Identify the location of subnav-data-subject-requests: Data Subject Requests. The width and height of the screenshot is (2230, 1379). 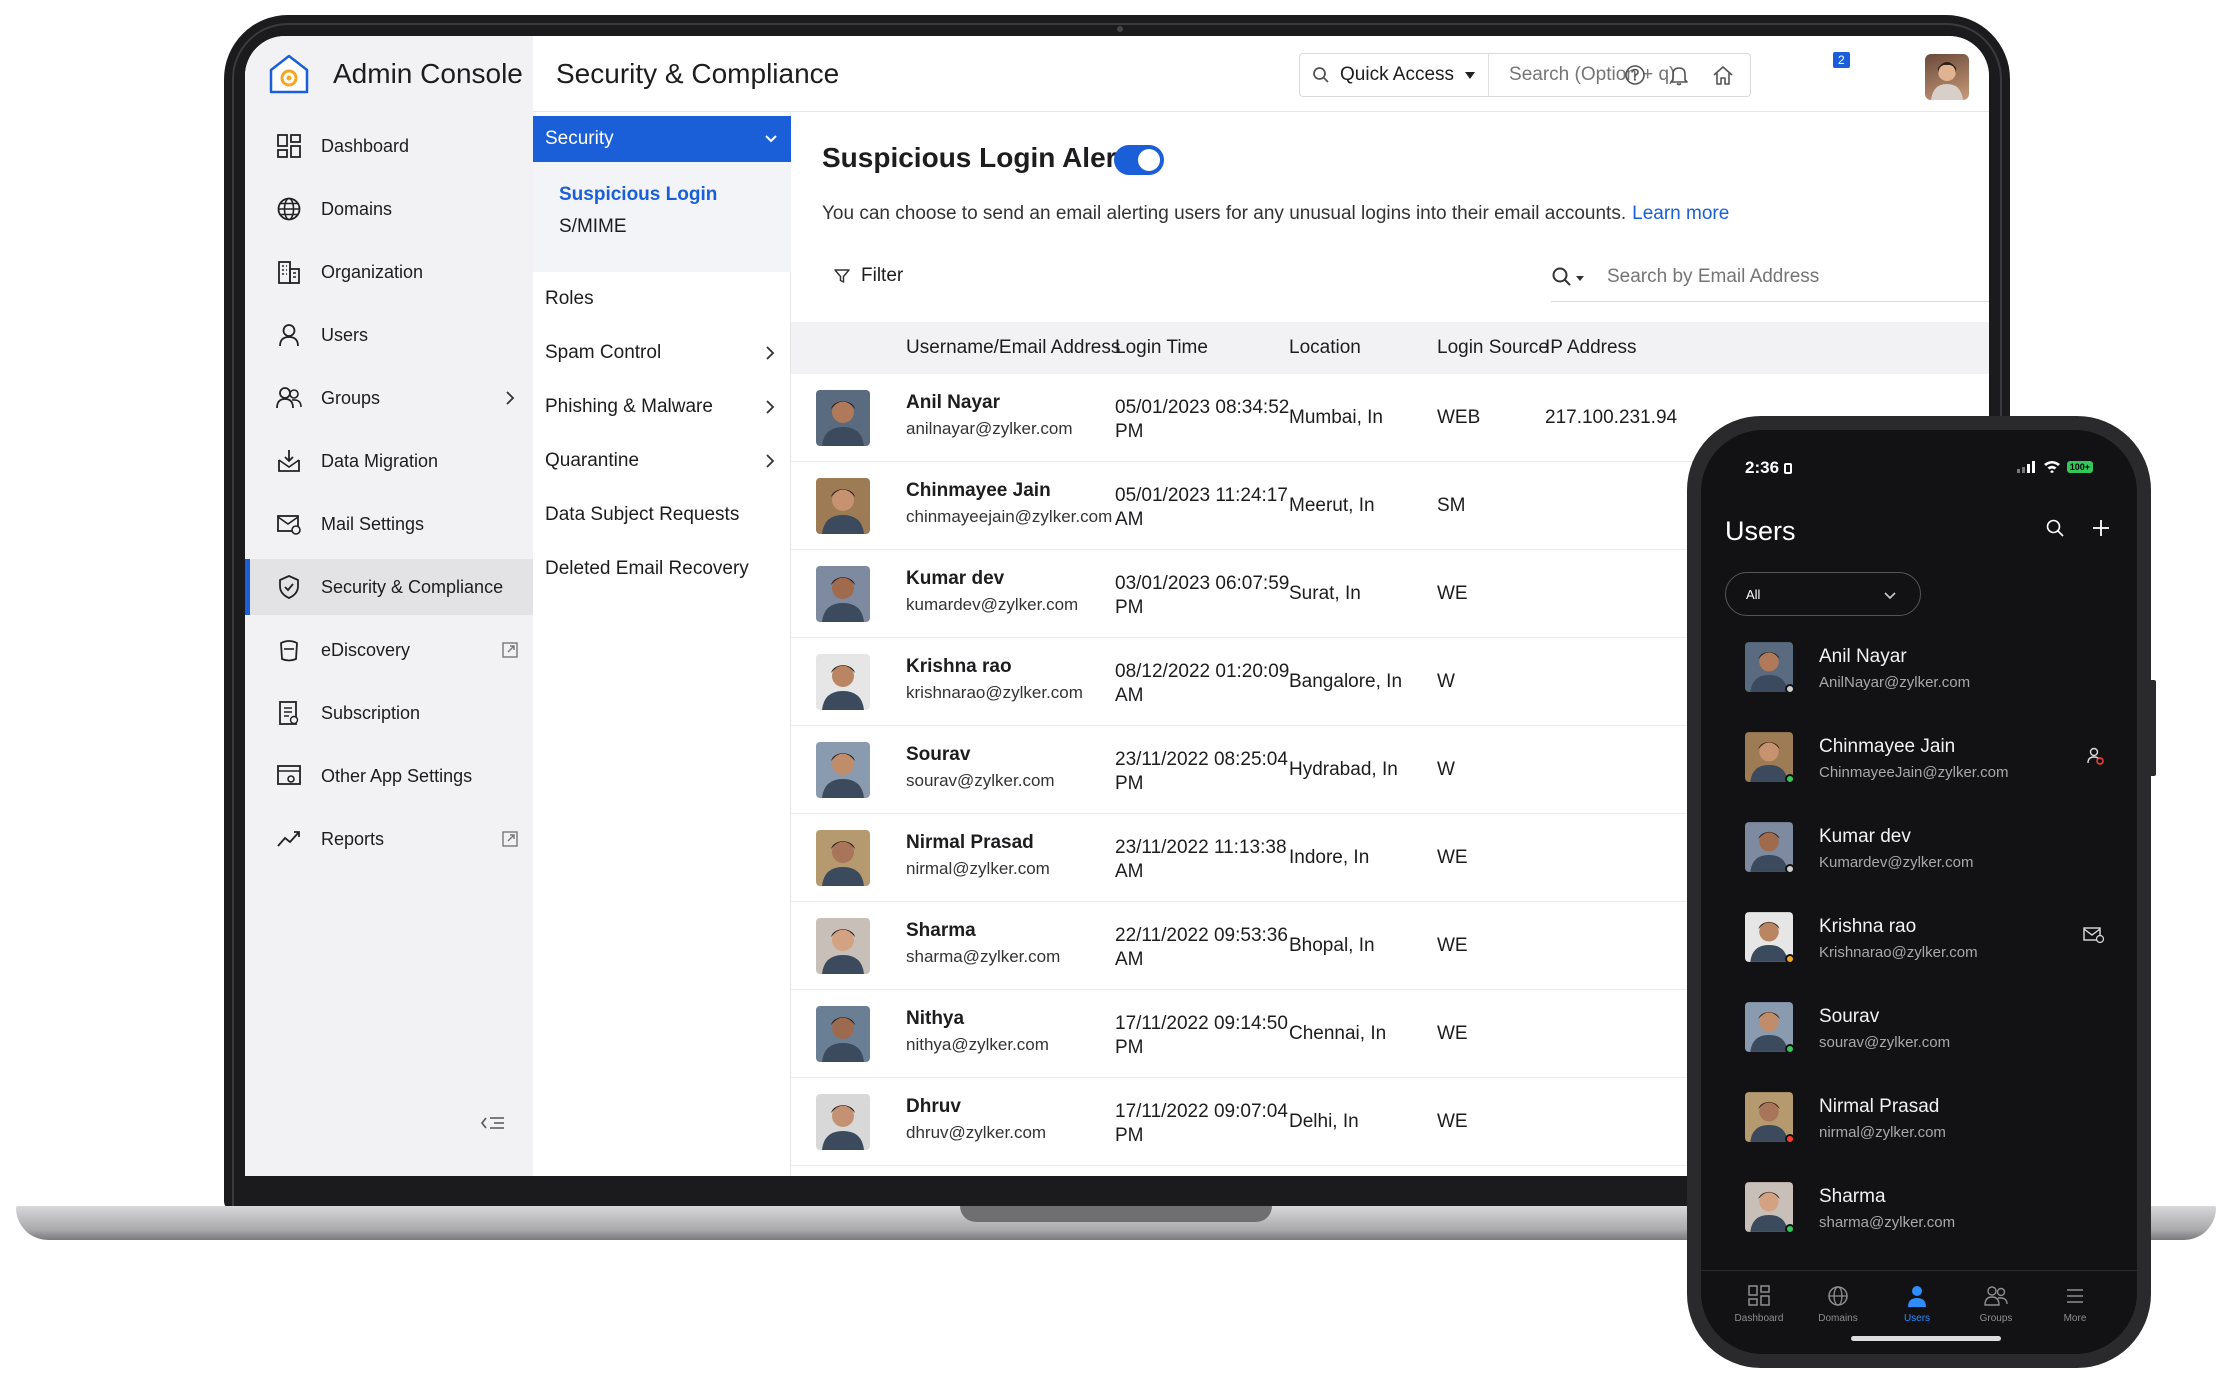
(662, 515).